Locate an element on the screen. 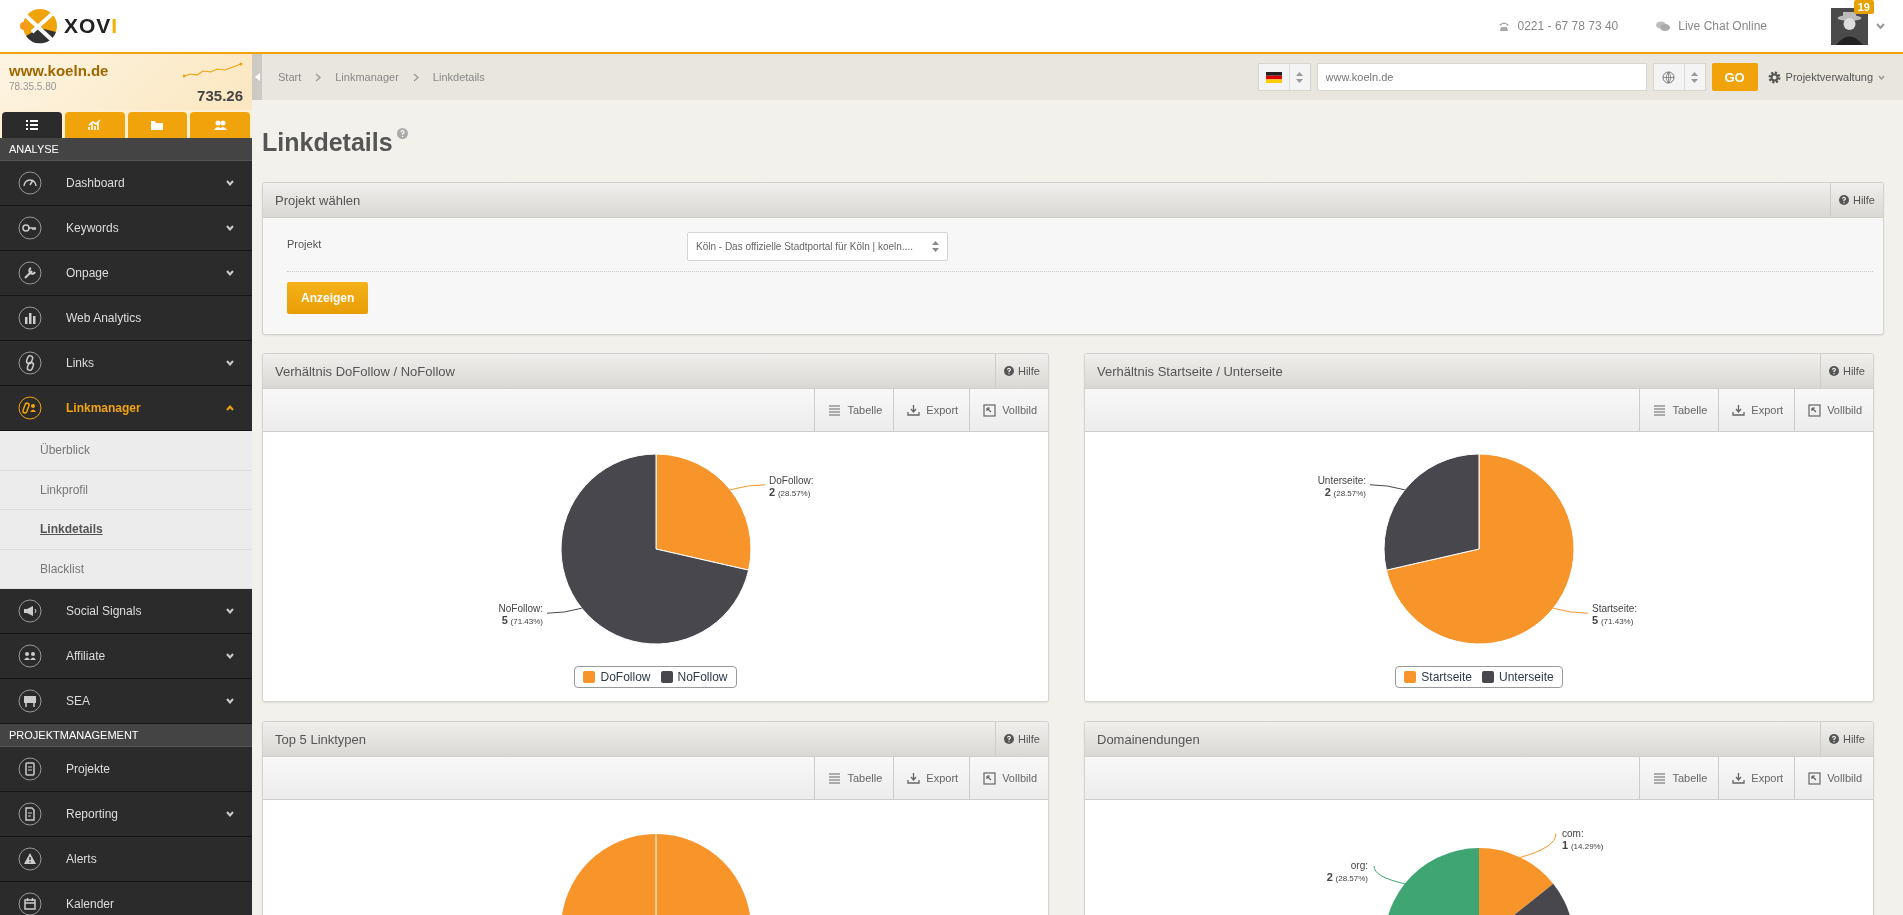 The image size is (1903, 915). page-title: Linkdetails is located at coordinates (327, 142).